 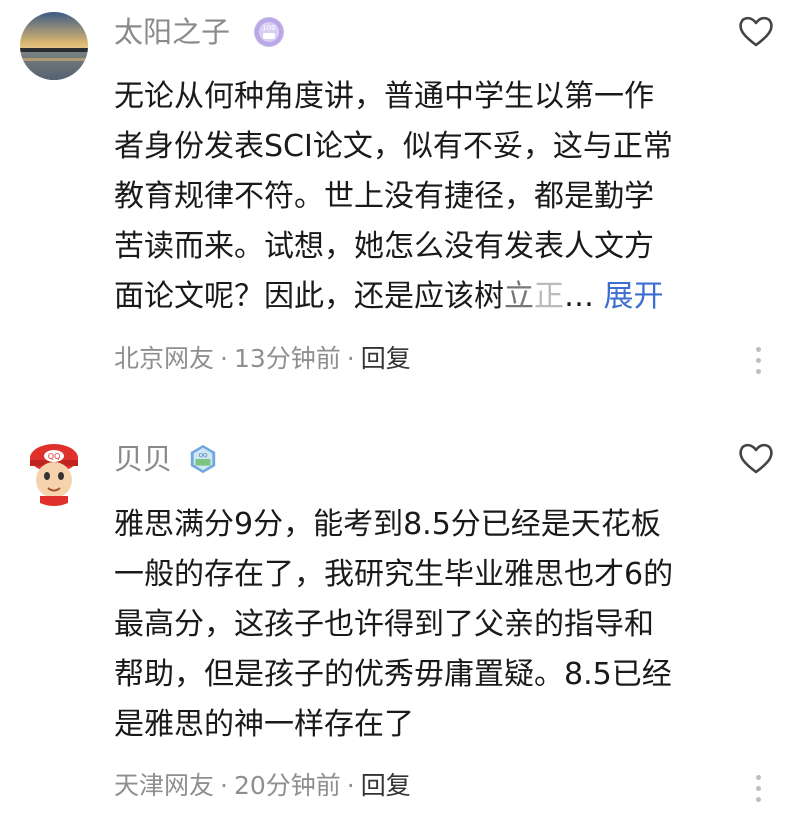 What do you see at coordinates (384, 96) in the screenshot?
I see `comment-line: 无论从何种角度讲，普通中学生以第一作` at bounding box center [384, 96].